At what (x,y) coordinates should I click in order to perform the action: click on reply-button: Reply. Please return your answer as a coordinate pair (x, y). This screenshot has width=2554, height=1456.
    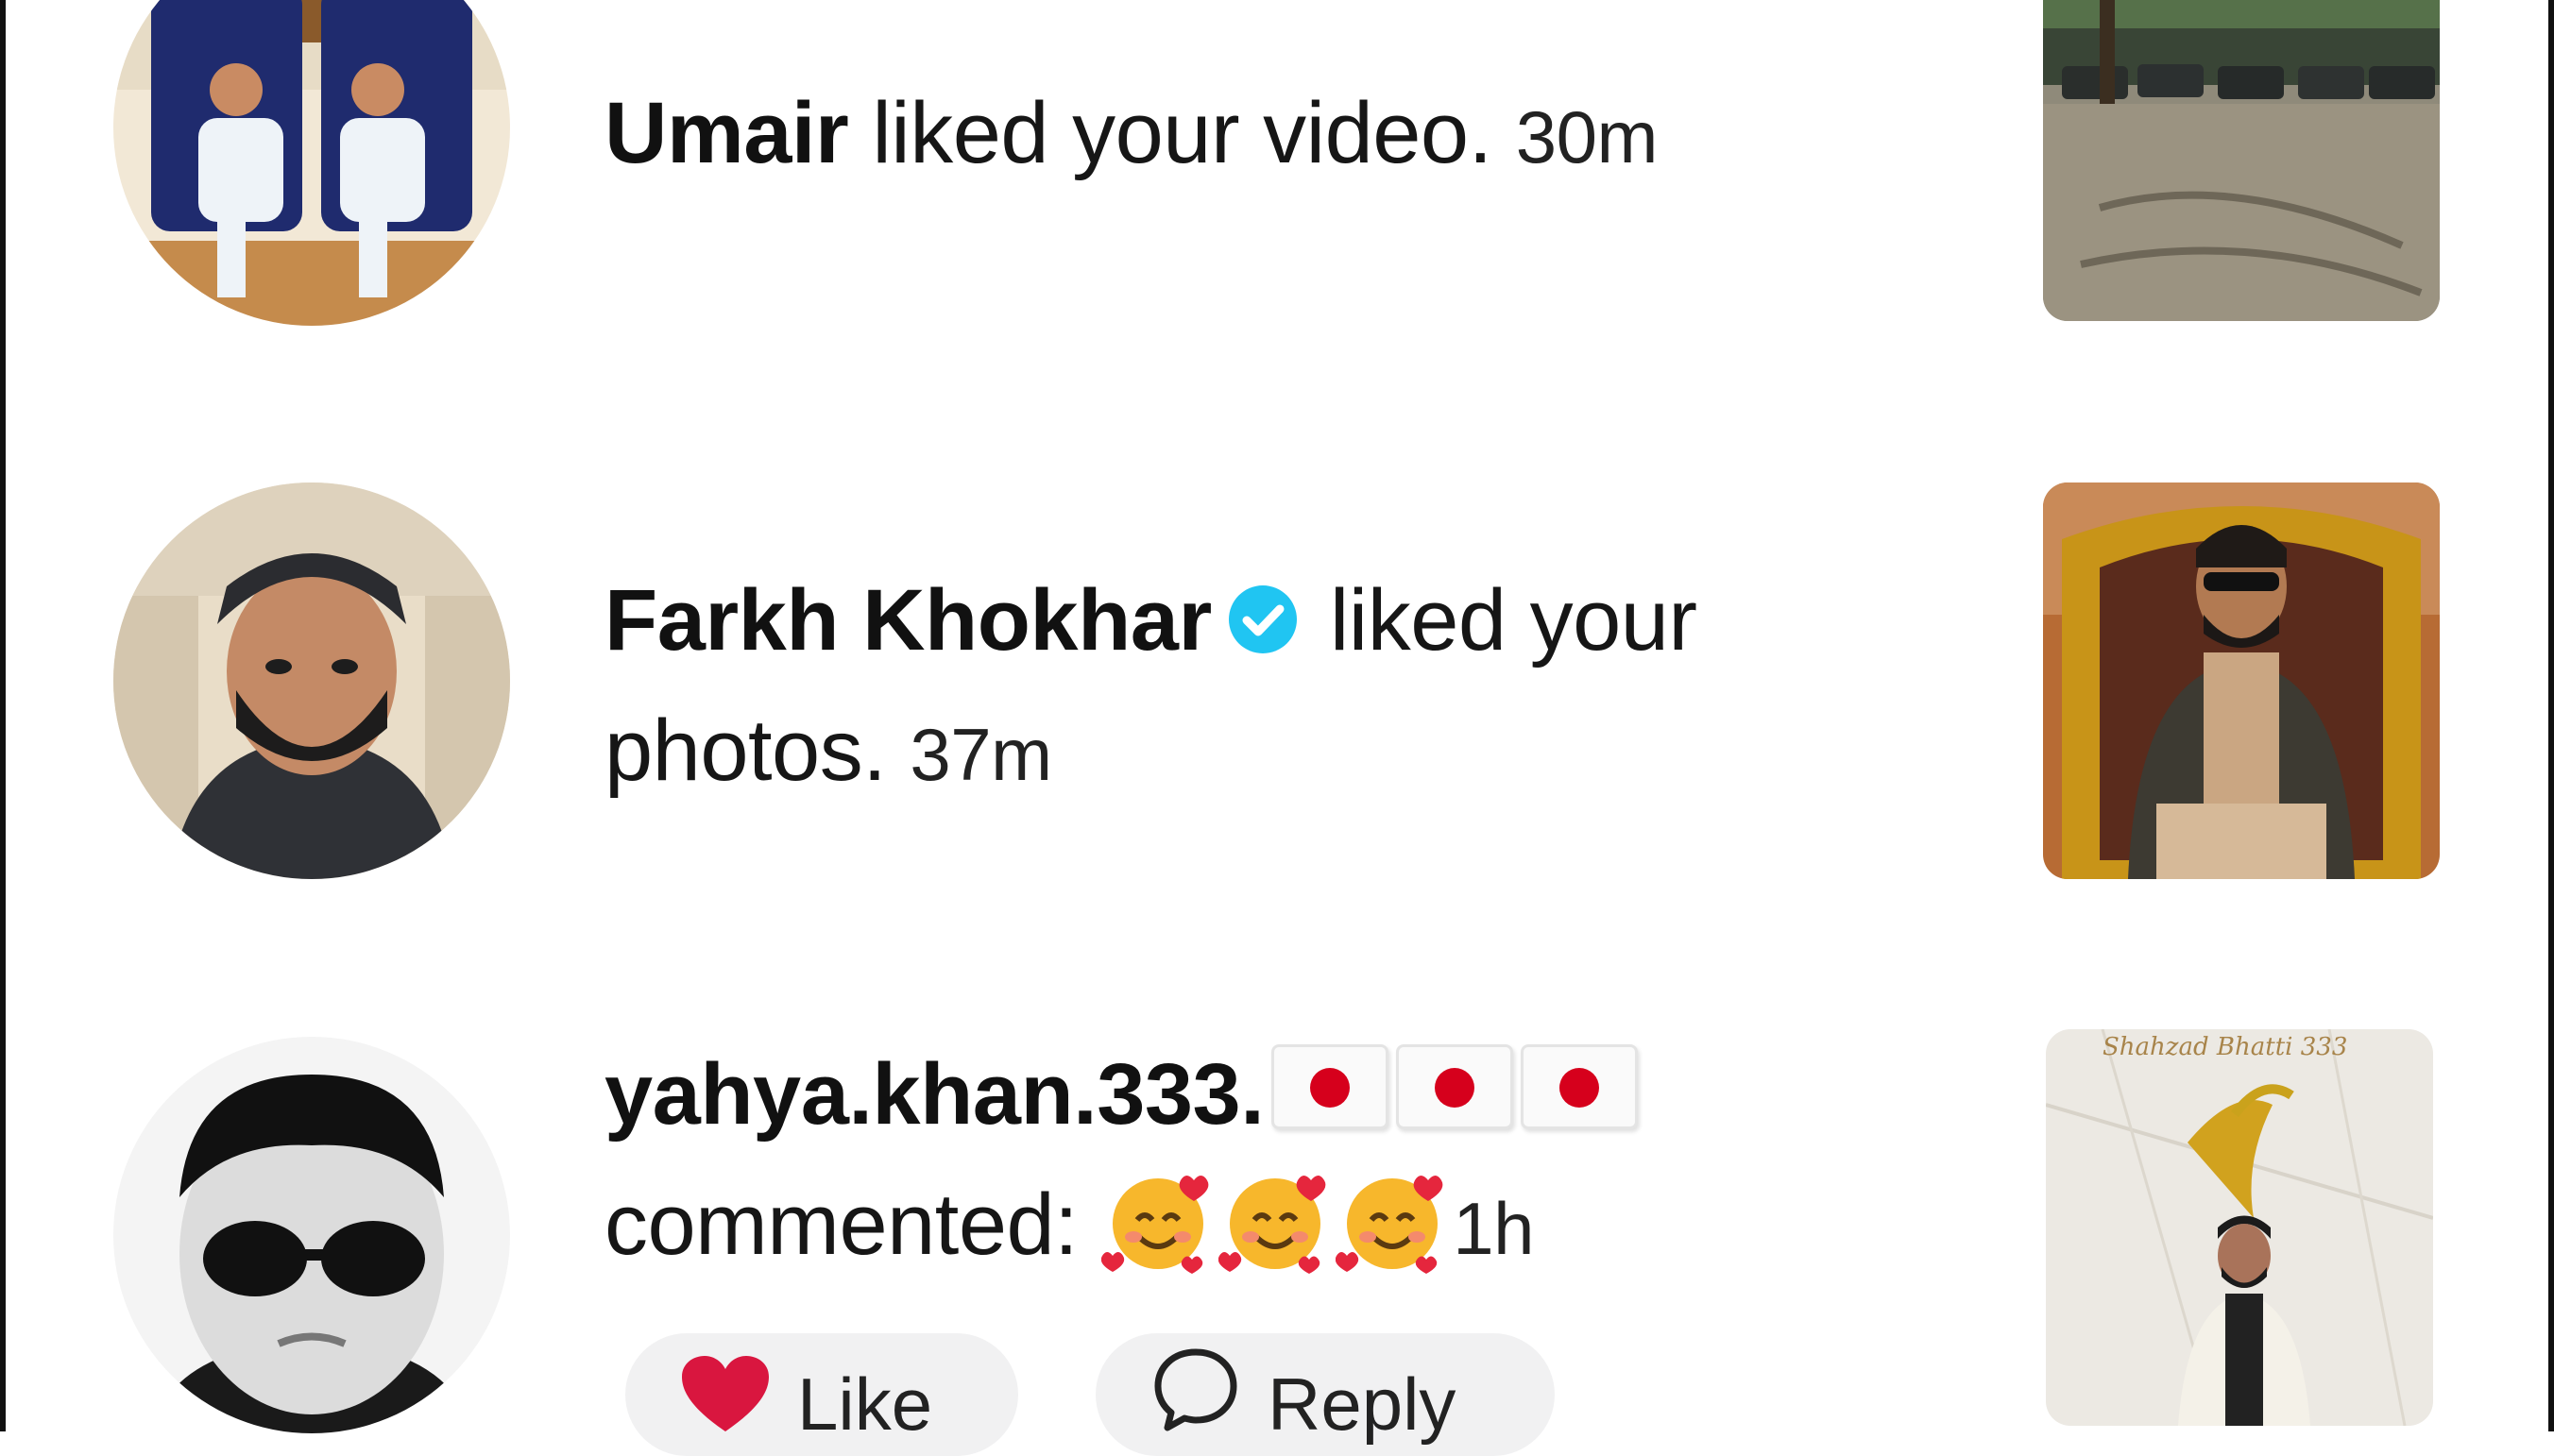
    Looking at the image, I should click on (1325, 1394).